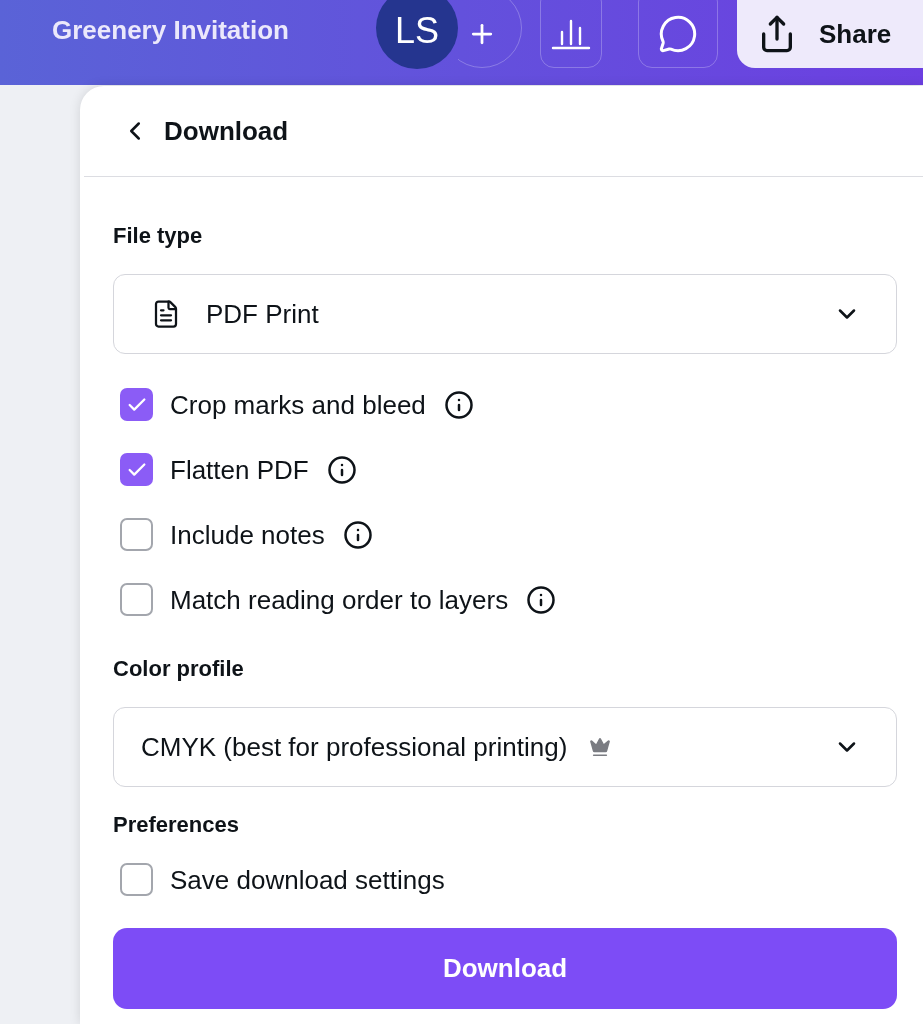 The image size is (923, 1024). What do you see at coordinates (239, 470) in the screenshot?
I see `option-label: Flatten PDF` at bounding box center [239, 470].